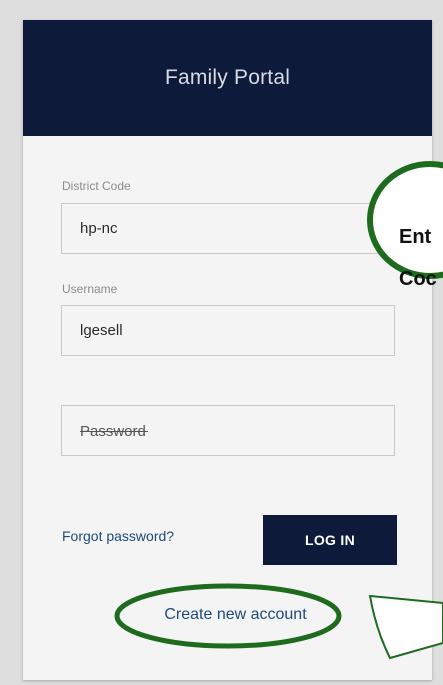 This screenshot has width=443, height=685. What do you see at coordinates (330, 540) in the screenshot?
I see `login-button: LOG IN` at bounding box center [330, 540].